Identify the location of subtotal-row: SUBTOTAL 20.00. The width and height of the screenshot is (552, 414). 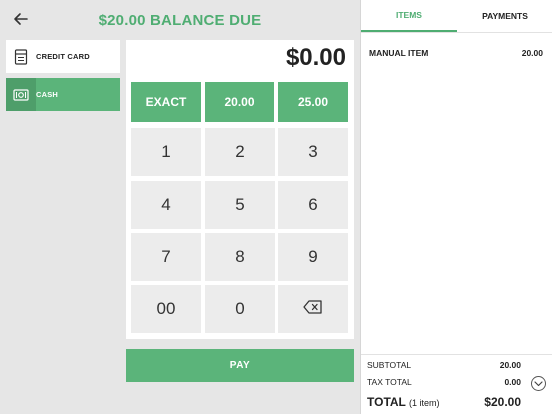
(456, 368).